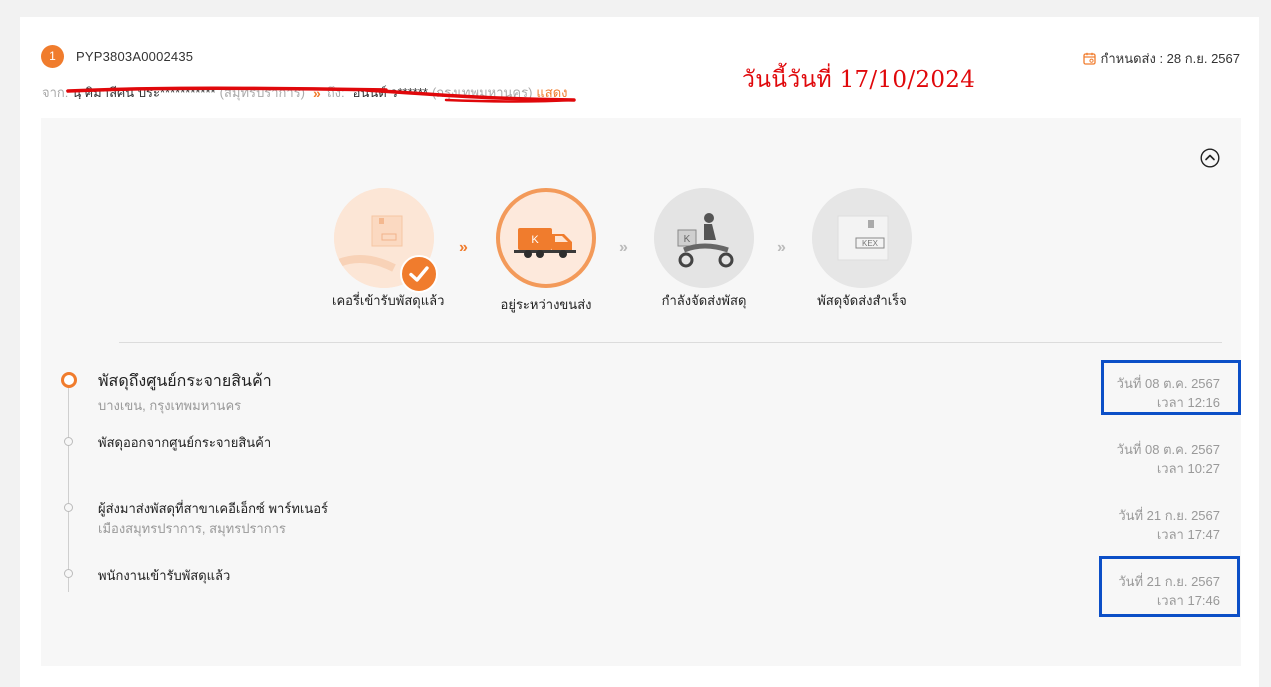 This screenshot has height=687, width=1271. What do you see at coordinates (68, 489) in the screenshot?
I see `timeline-line` at bounding box center [68, 489].